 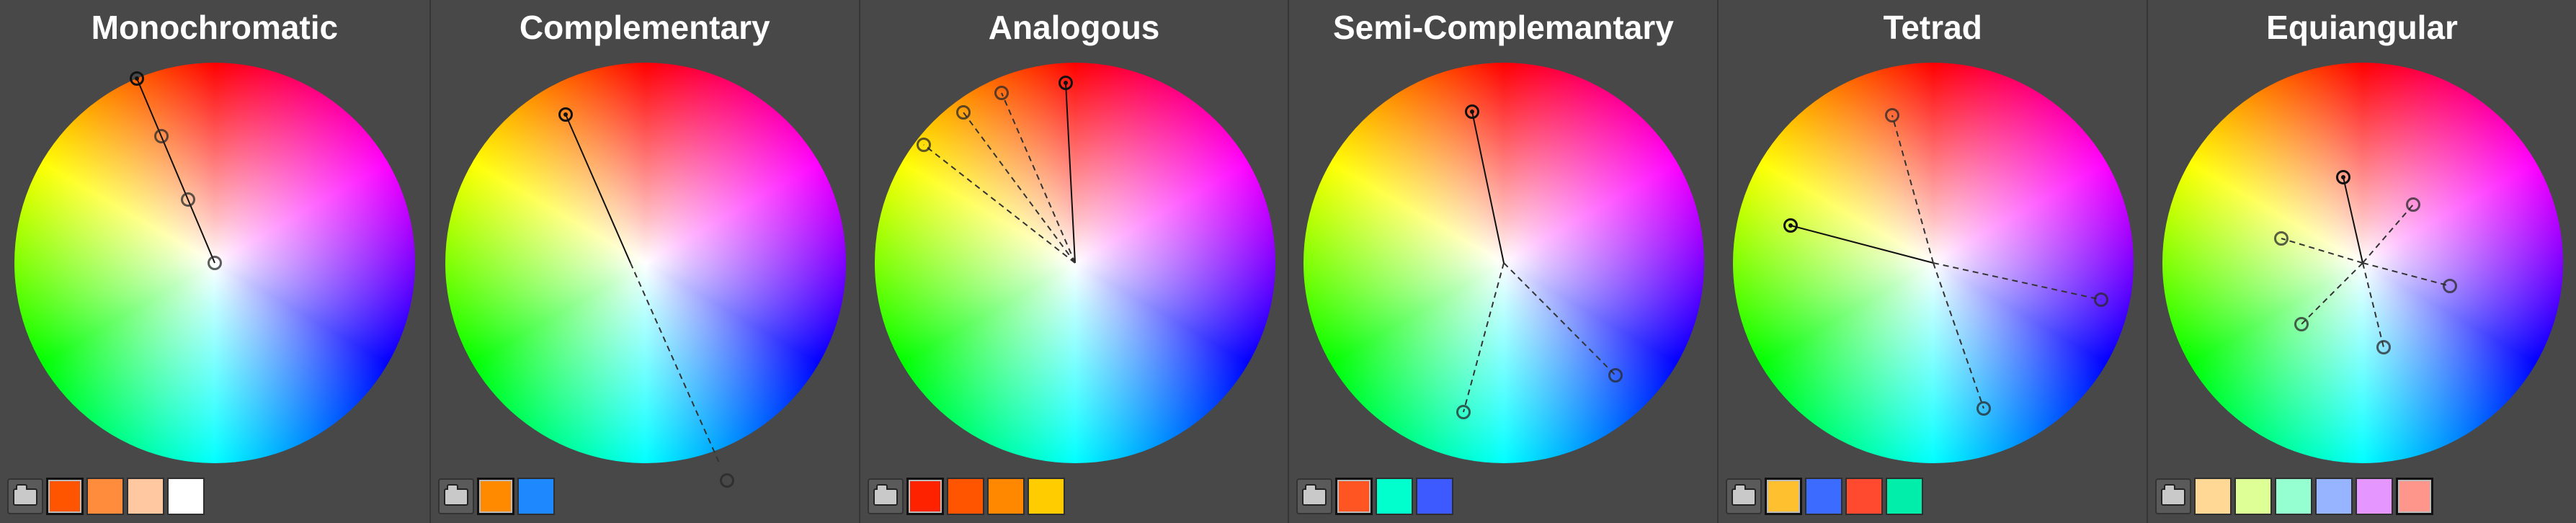 I want to click on panel-title: Semi-Complemantary, so click(x=1503, y=27).